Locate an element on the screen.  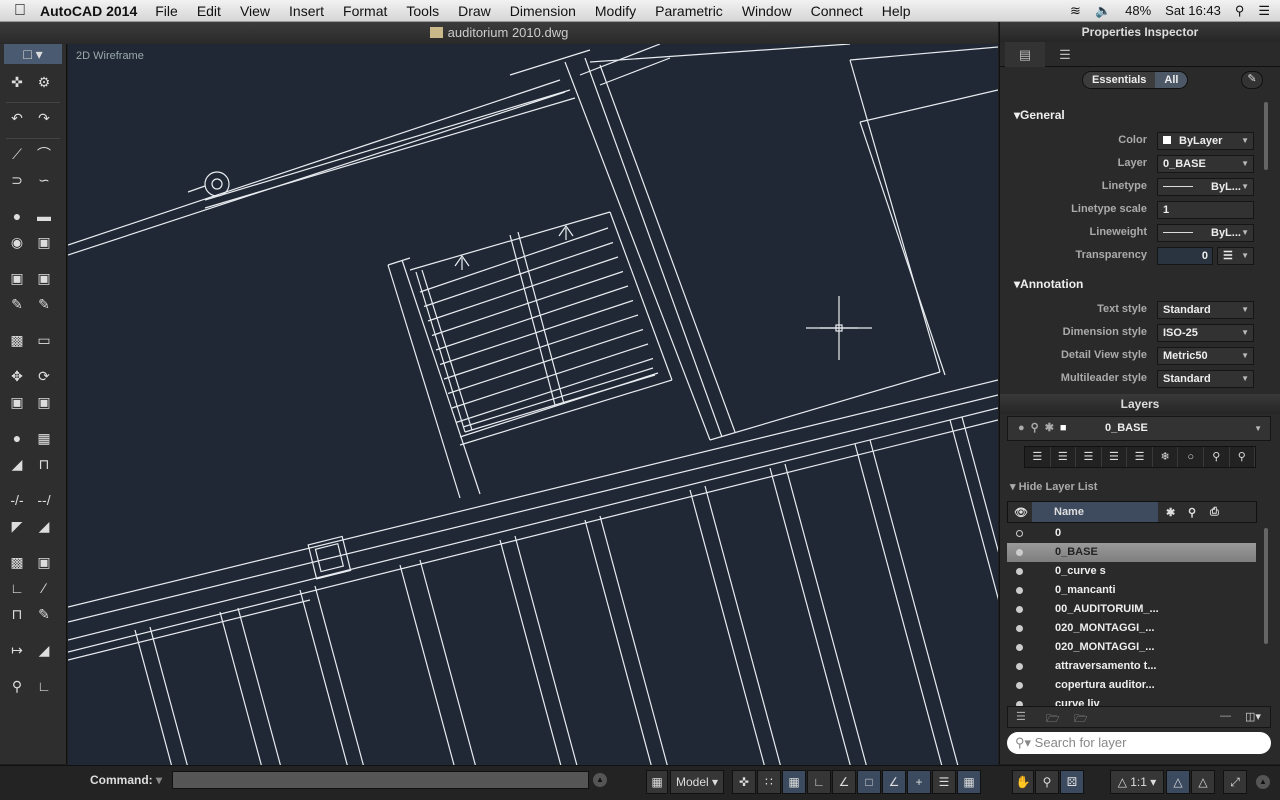
rotate-icon: ⟳ is located at coordinates (44, 376).